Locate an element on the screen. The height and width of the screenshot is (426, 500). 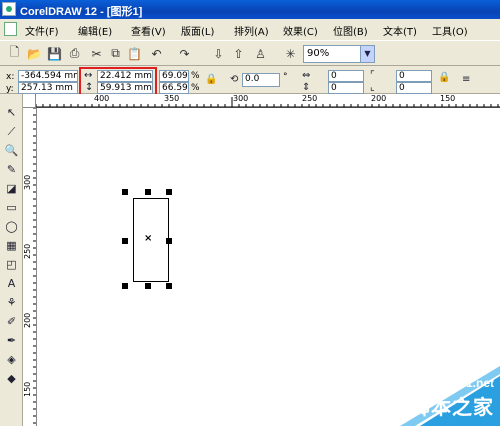
ruler-v-label: 150 is located at coordinates (27, 389).